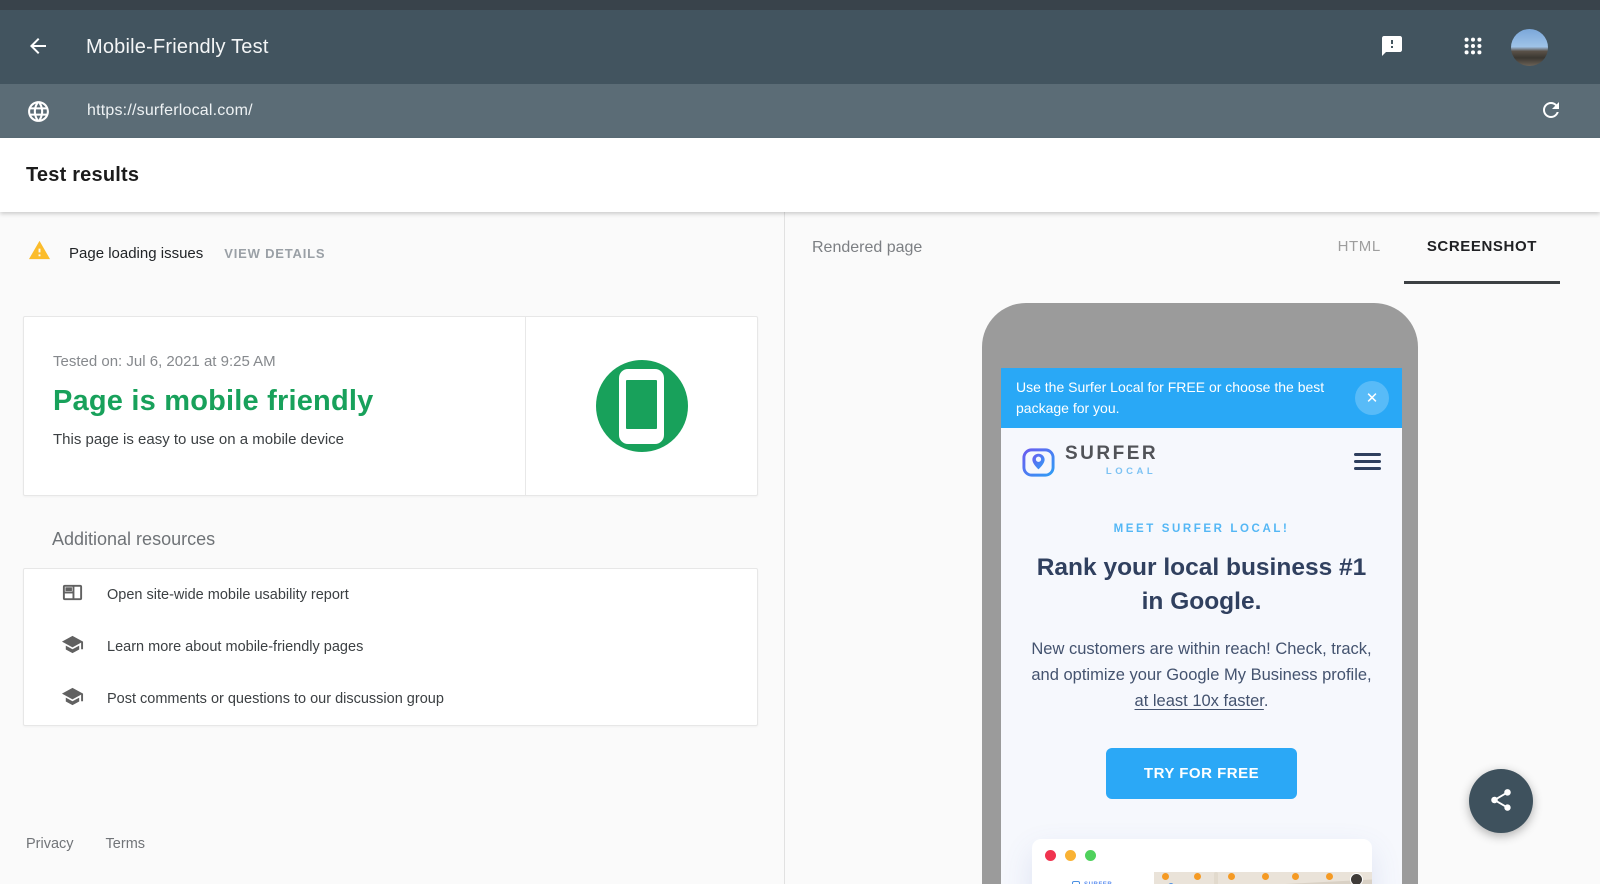  Describe the element at coordinates (1090, 855) in the screenshot. I see `traffic-light-green` at that location.